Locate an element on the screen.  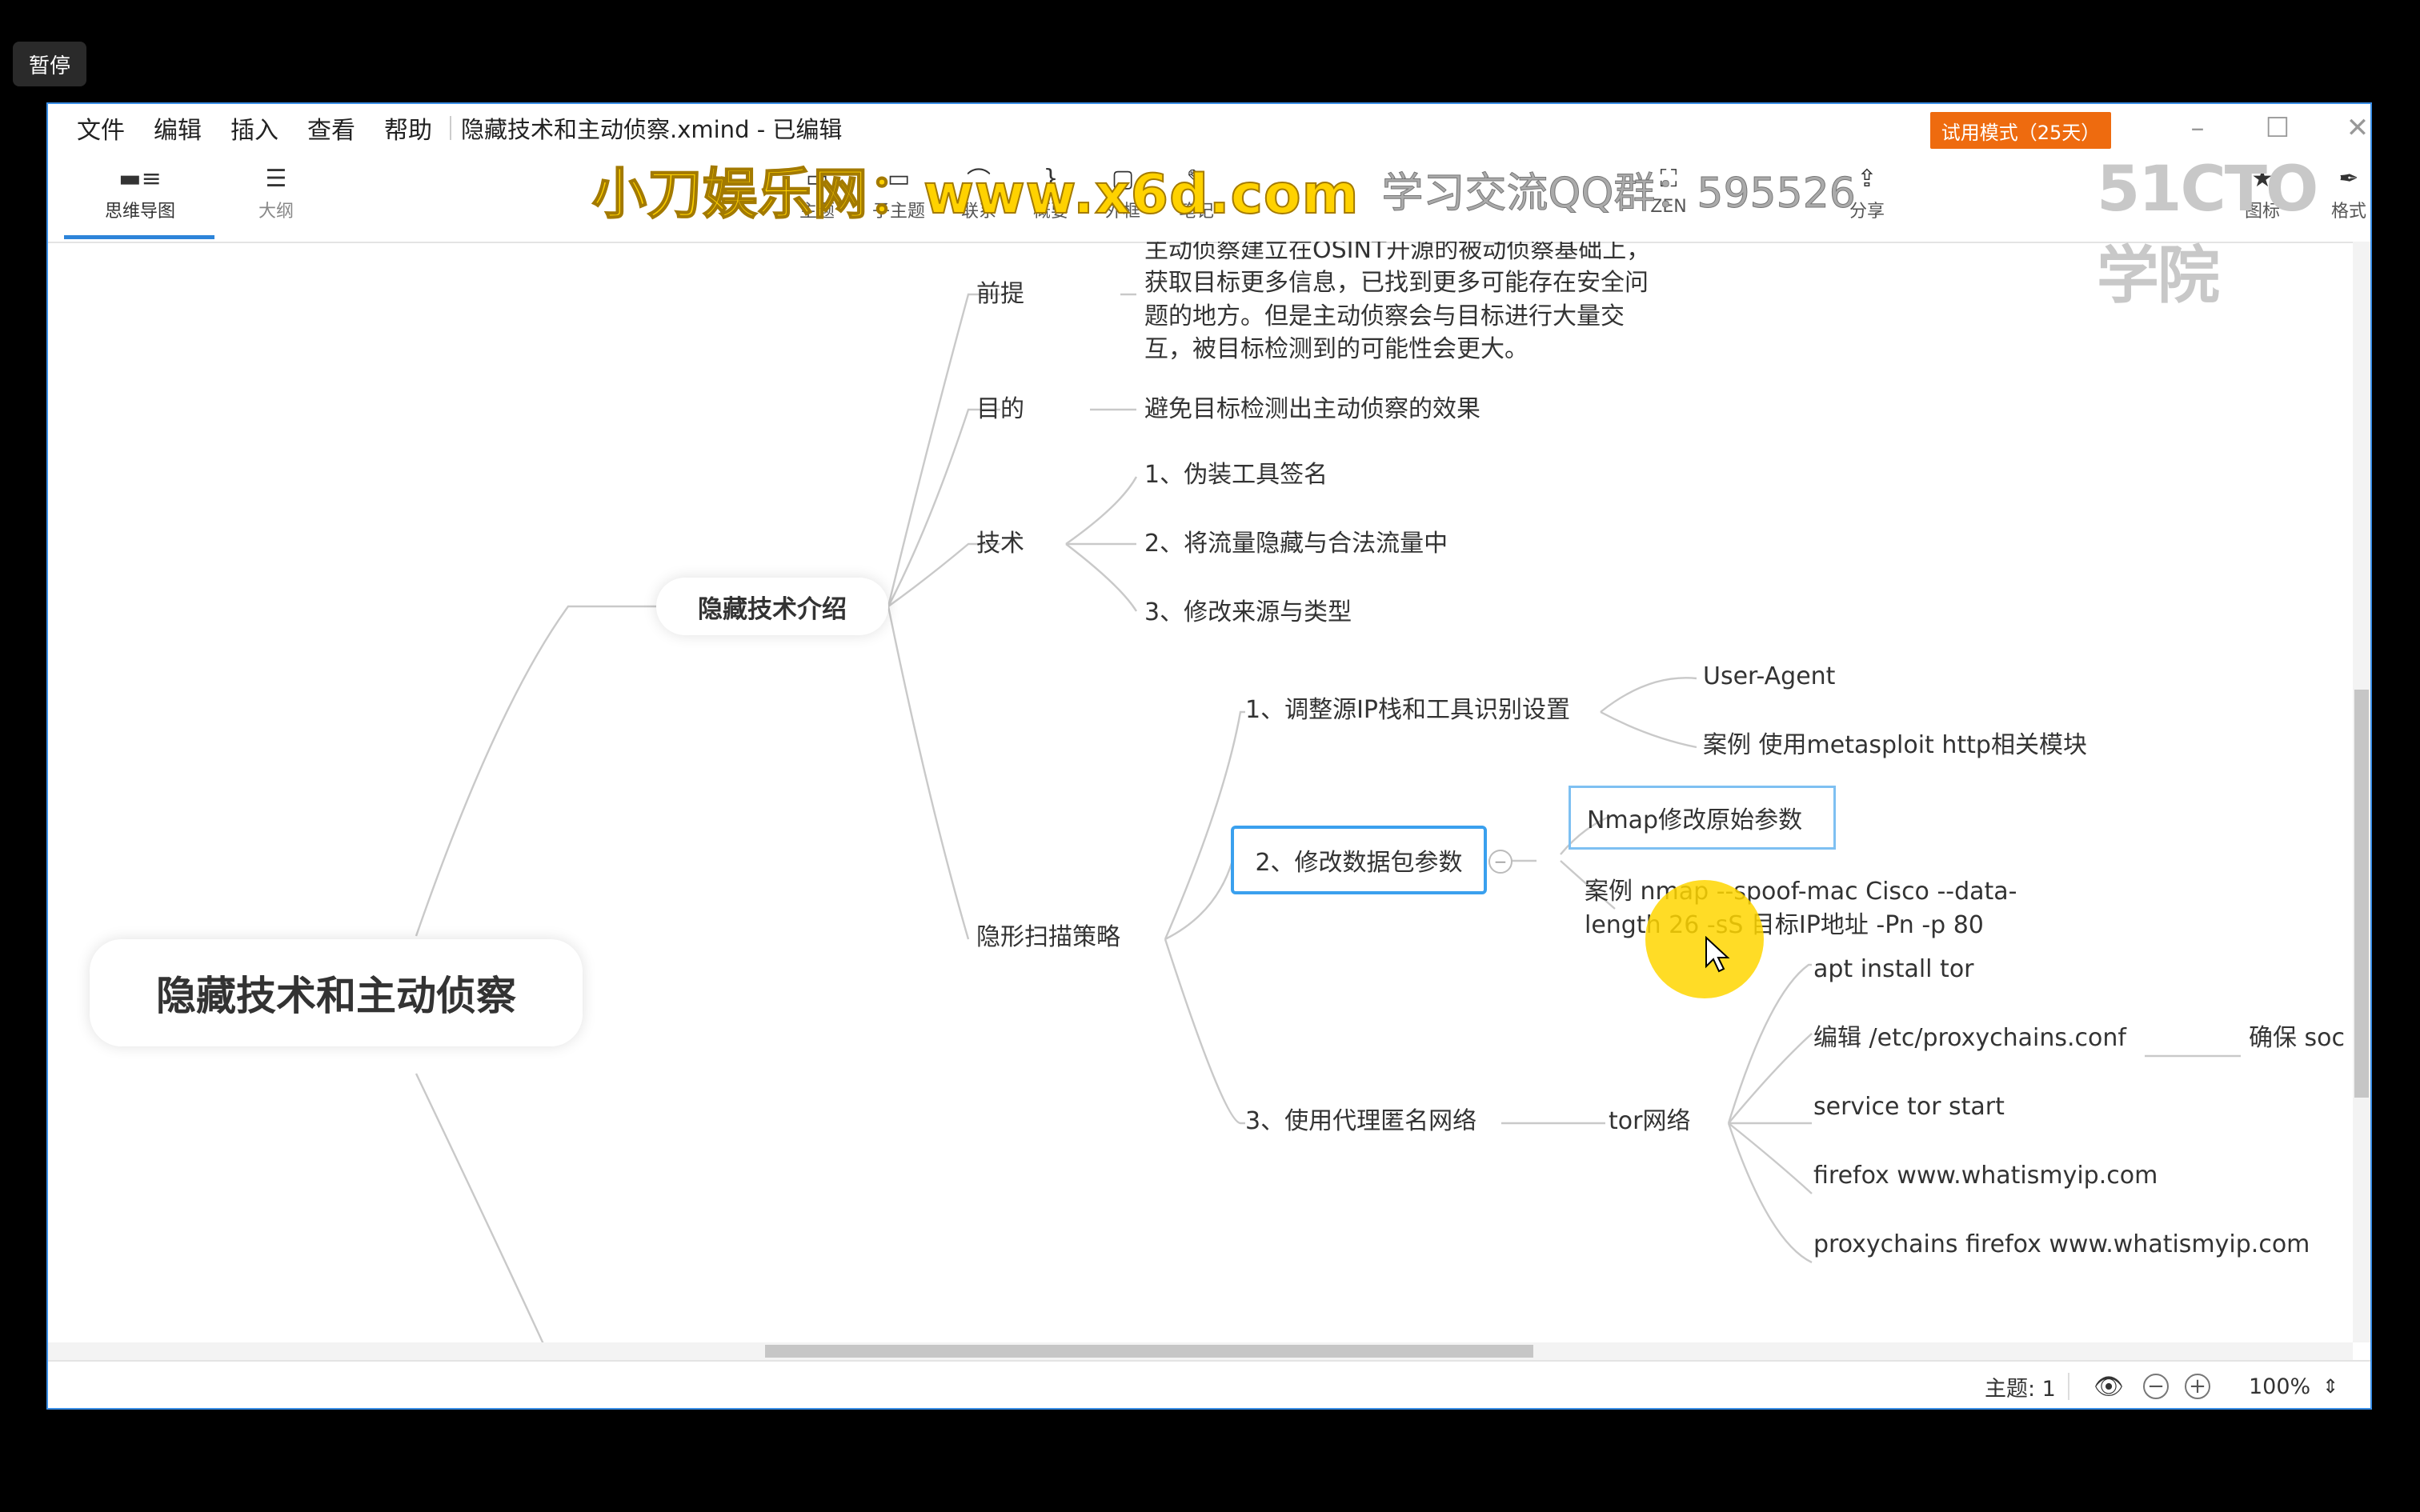
node-purpose-text: 避免目标检测出主动侦察的效果 is located at coordinates (1312, 410).